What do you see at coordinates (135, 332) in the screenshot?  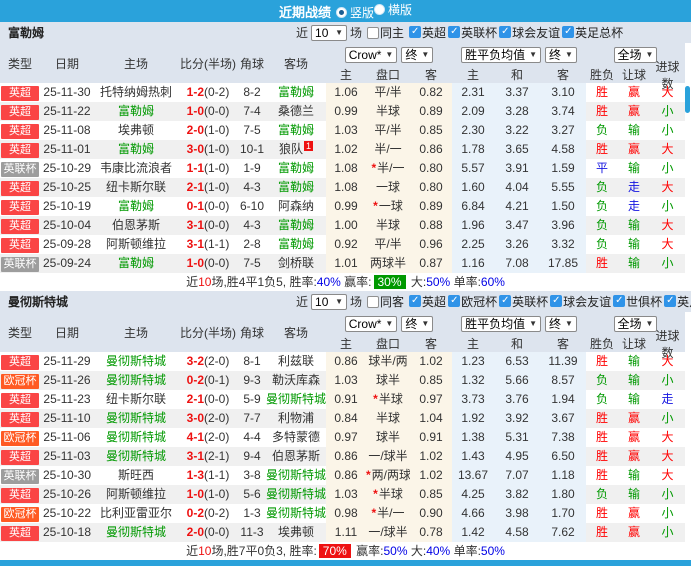 I see `col-home: 主场` at bounding box center [135, 332].